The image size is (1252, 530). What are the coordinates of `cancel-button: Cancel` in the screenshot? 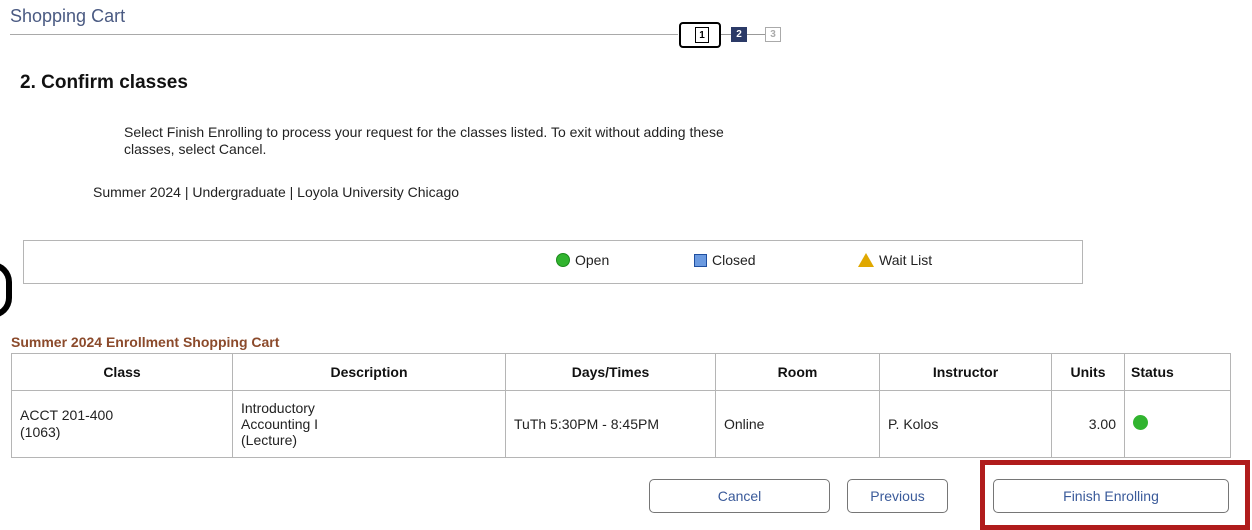 It's located at (739, 496).